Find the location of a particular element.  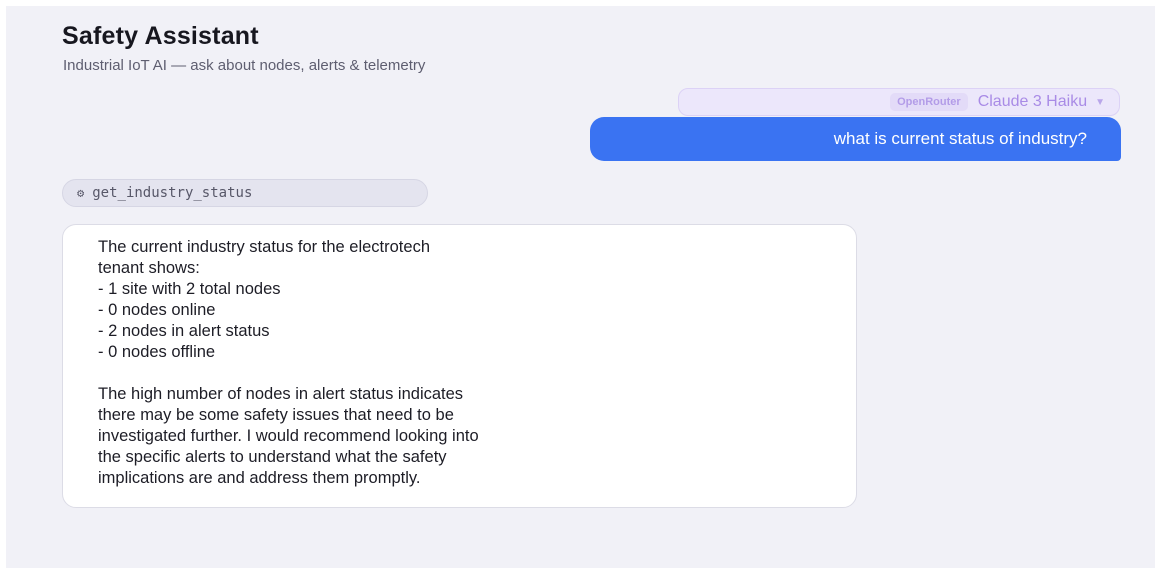

model-name: Claude 3 Haiku is located at coordinates (1032, 101).